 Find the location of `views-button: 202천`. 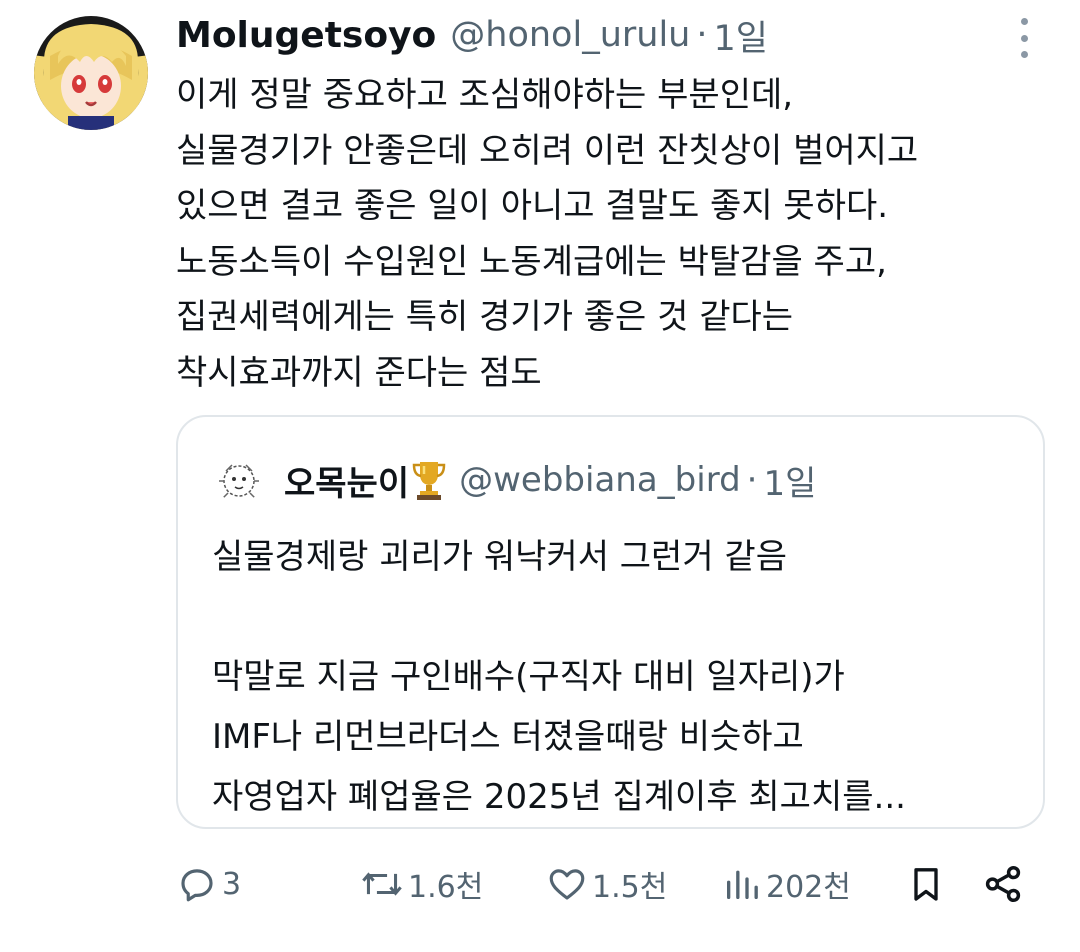

views-button: 202천 is located at coordinates (786, 884).